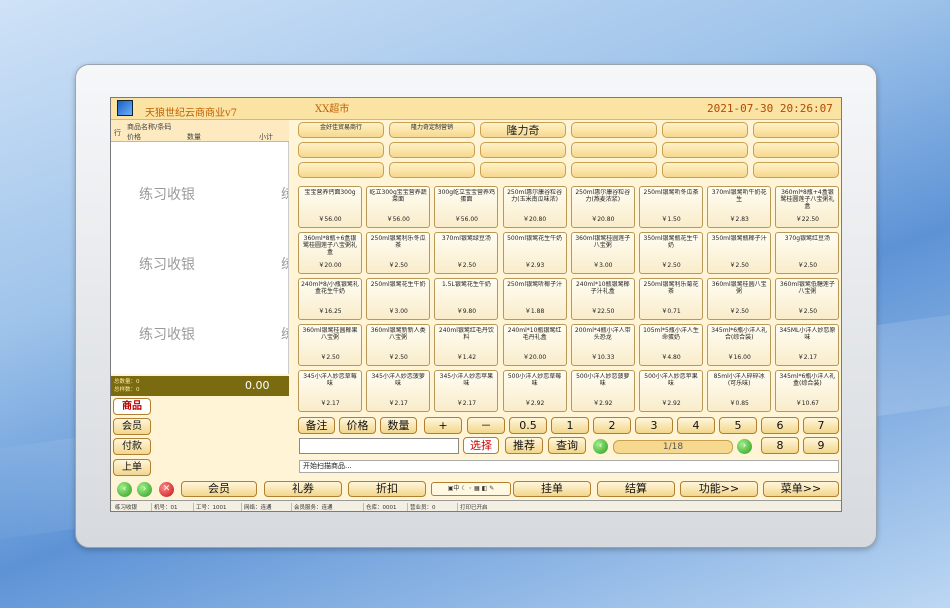 This screenshot has width=950, height=608. I want to click on cart-list: 练习收银 练 练习收银 练 练习收银 练, so click(200, 258).